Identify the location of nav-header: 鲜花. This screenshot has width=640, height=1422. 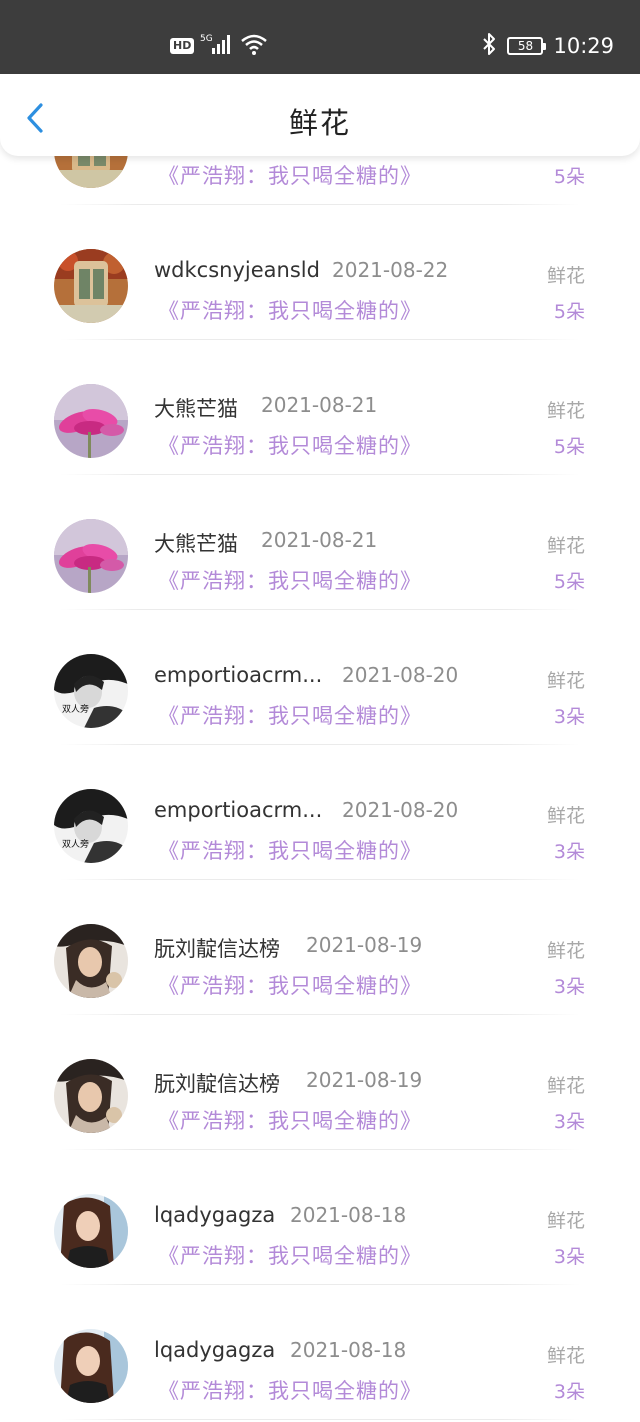
(320, 115).